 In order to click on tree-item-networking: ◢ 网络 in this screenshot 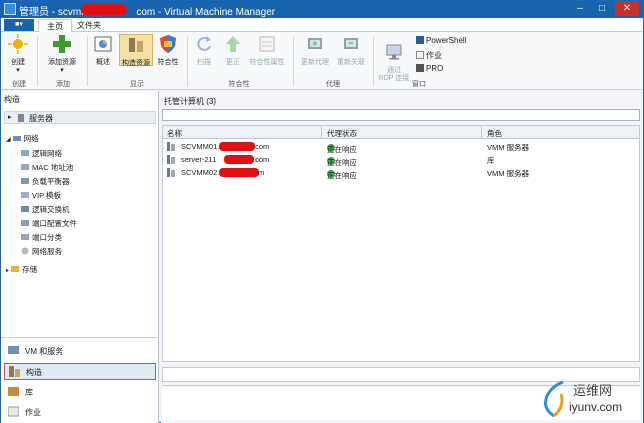, I will do `click(22, 138)`.